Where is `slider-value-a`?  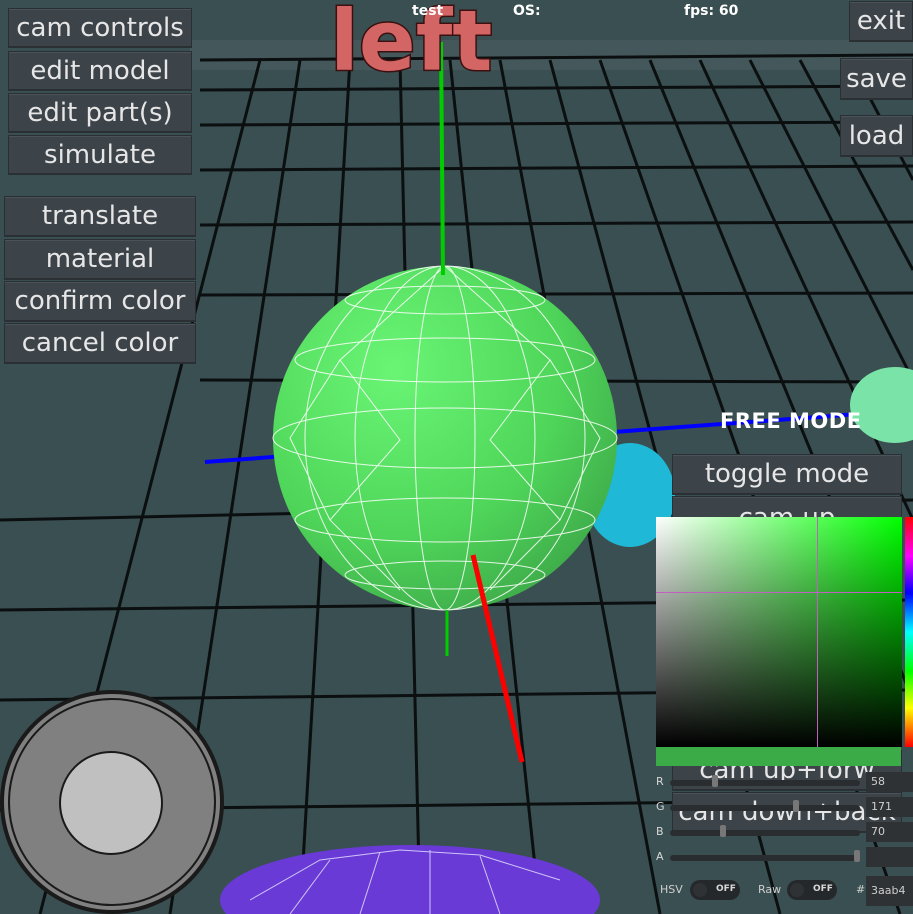
slider-value-a is located at coordinates (889, 857).